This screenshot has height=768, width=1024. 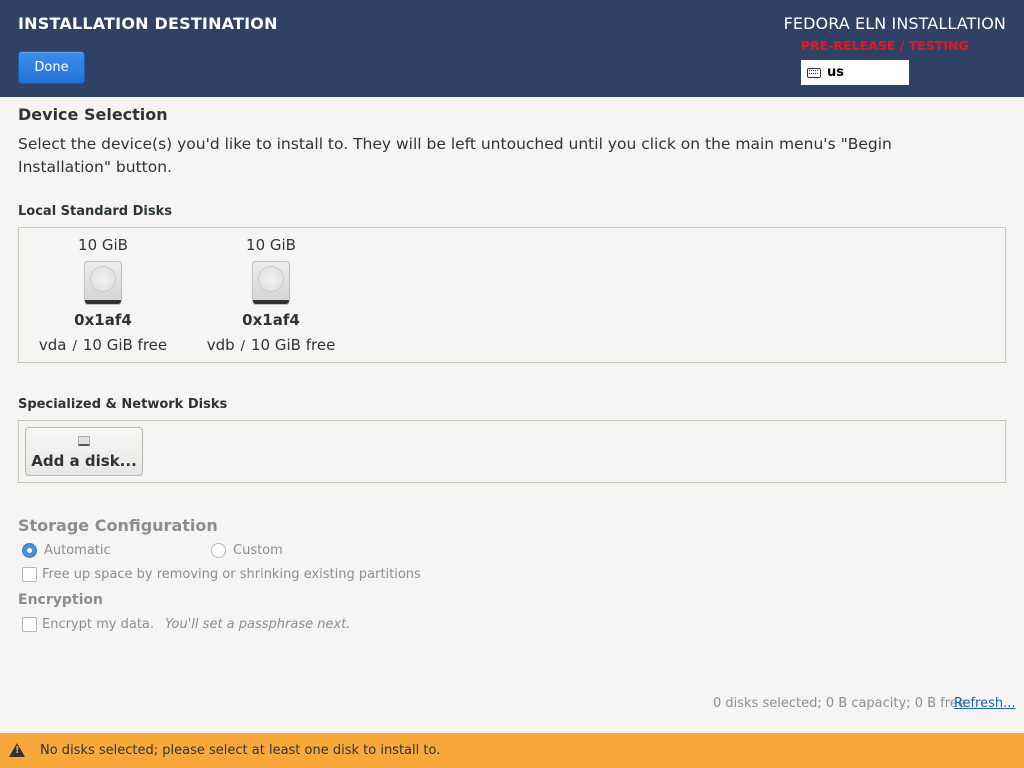 I want to click on disk-info: vdb / 10 GiB free, so click(x=271, y=345).